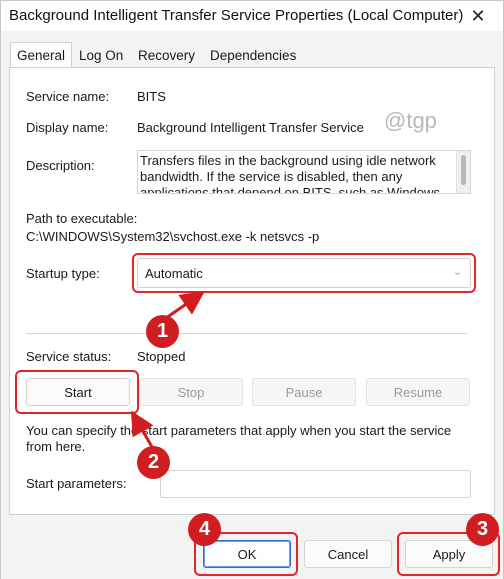  I want to click on description-scrollbar, so click(463, 172).